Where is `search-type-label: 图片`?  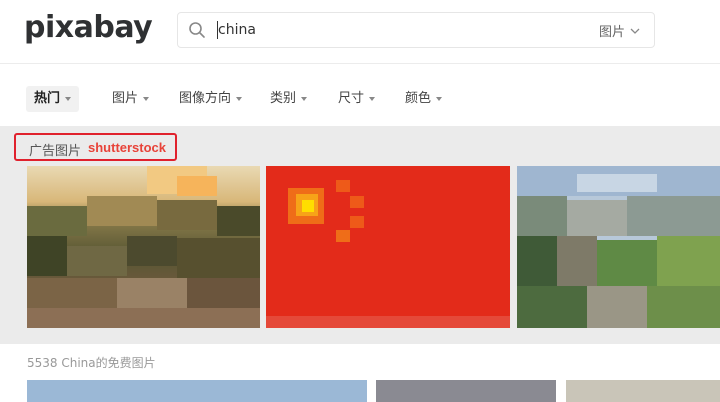
search-type-label: 图片 is located at coordinates (611, 32).